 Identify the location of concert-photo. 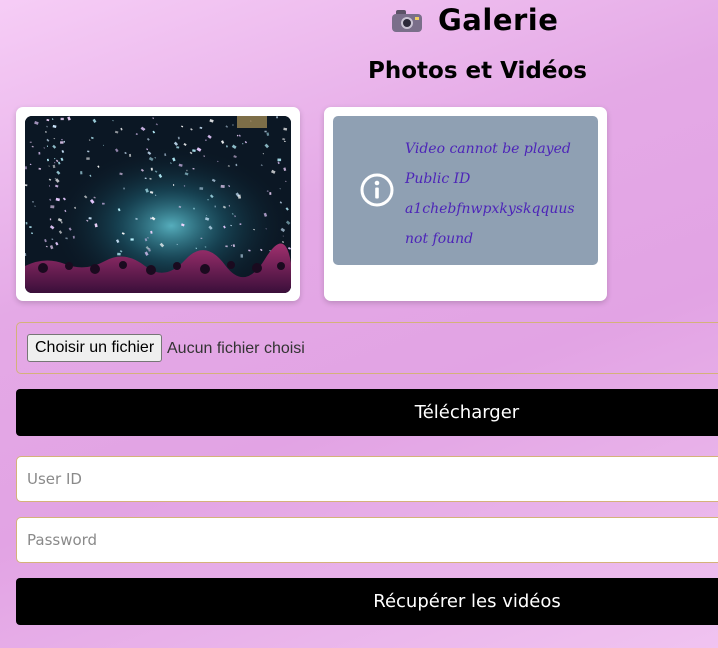
(158, 204).